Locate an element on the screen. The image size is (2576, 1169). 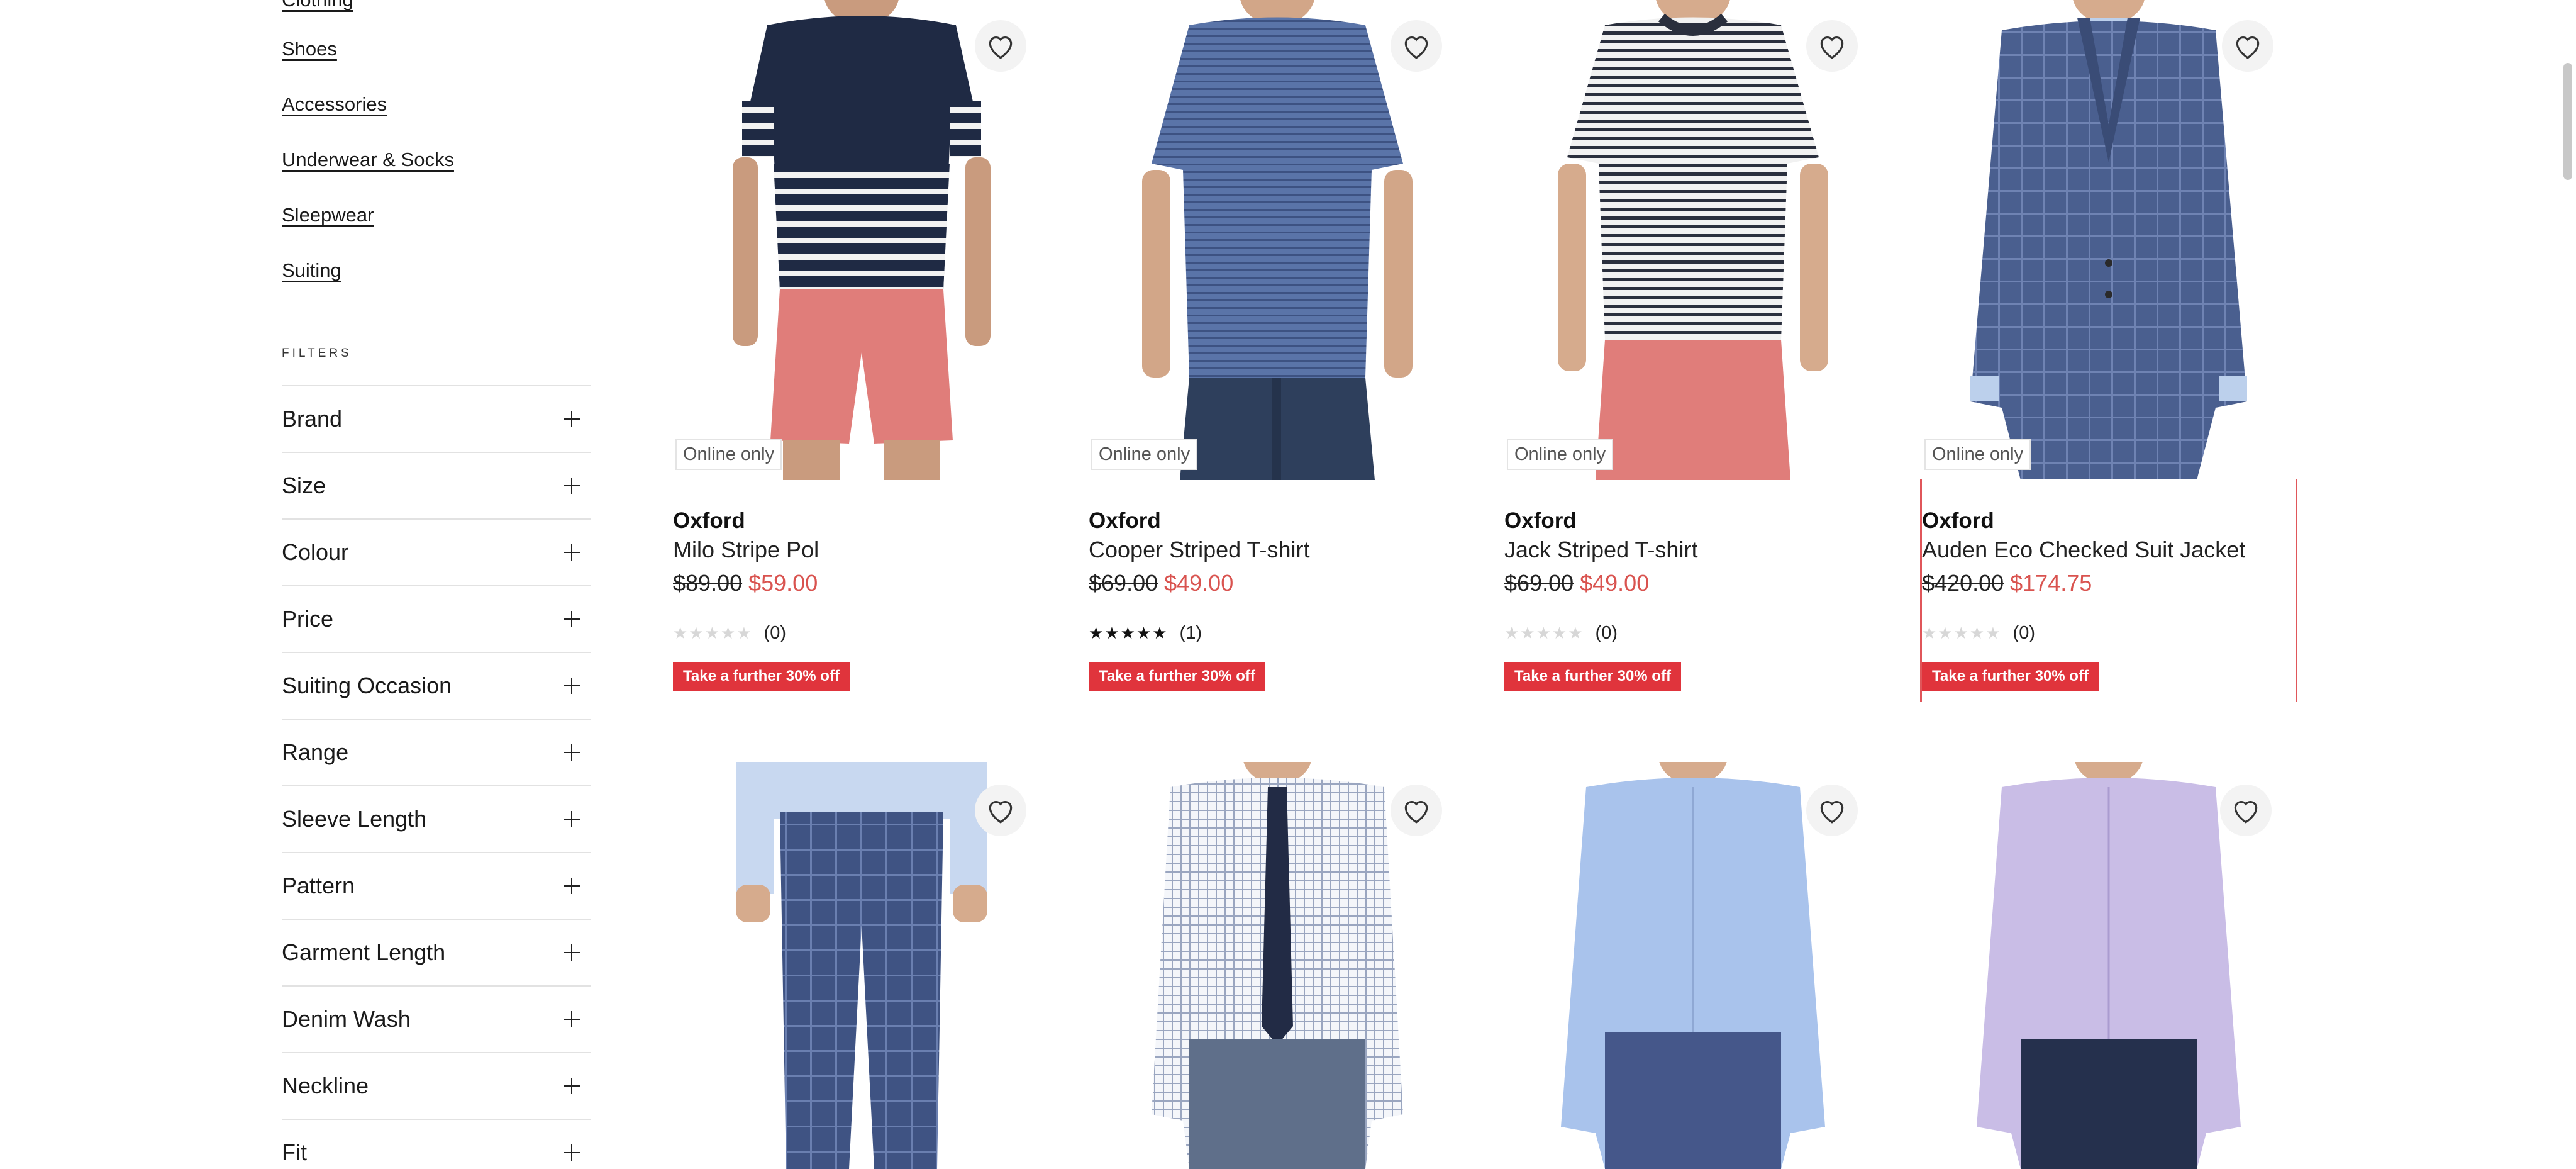
original-price: $420.00 is located at coordinates (1963, 583).